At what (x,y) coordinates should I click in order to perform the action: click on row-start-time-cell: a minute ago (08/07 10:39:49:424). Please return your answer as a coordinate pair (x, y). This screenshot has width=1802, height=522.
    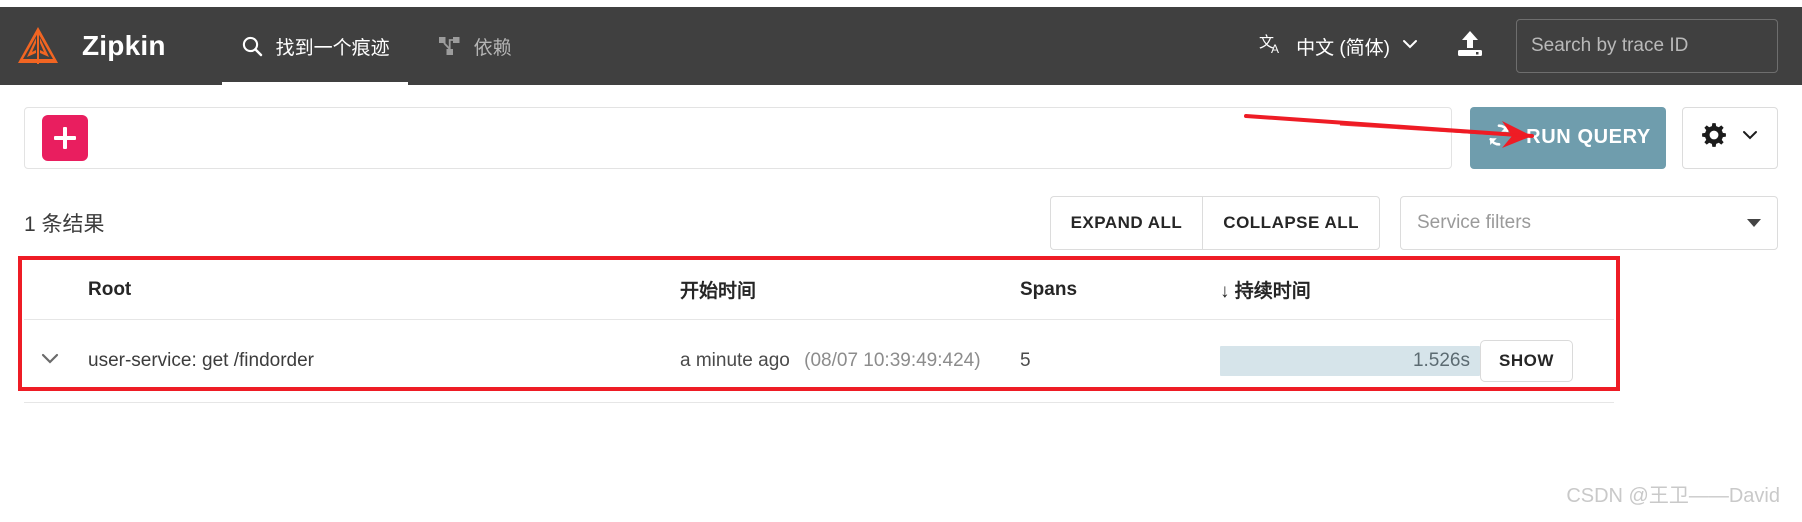
    Looking at the image, I should click on (850, 361).